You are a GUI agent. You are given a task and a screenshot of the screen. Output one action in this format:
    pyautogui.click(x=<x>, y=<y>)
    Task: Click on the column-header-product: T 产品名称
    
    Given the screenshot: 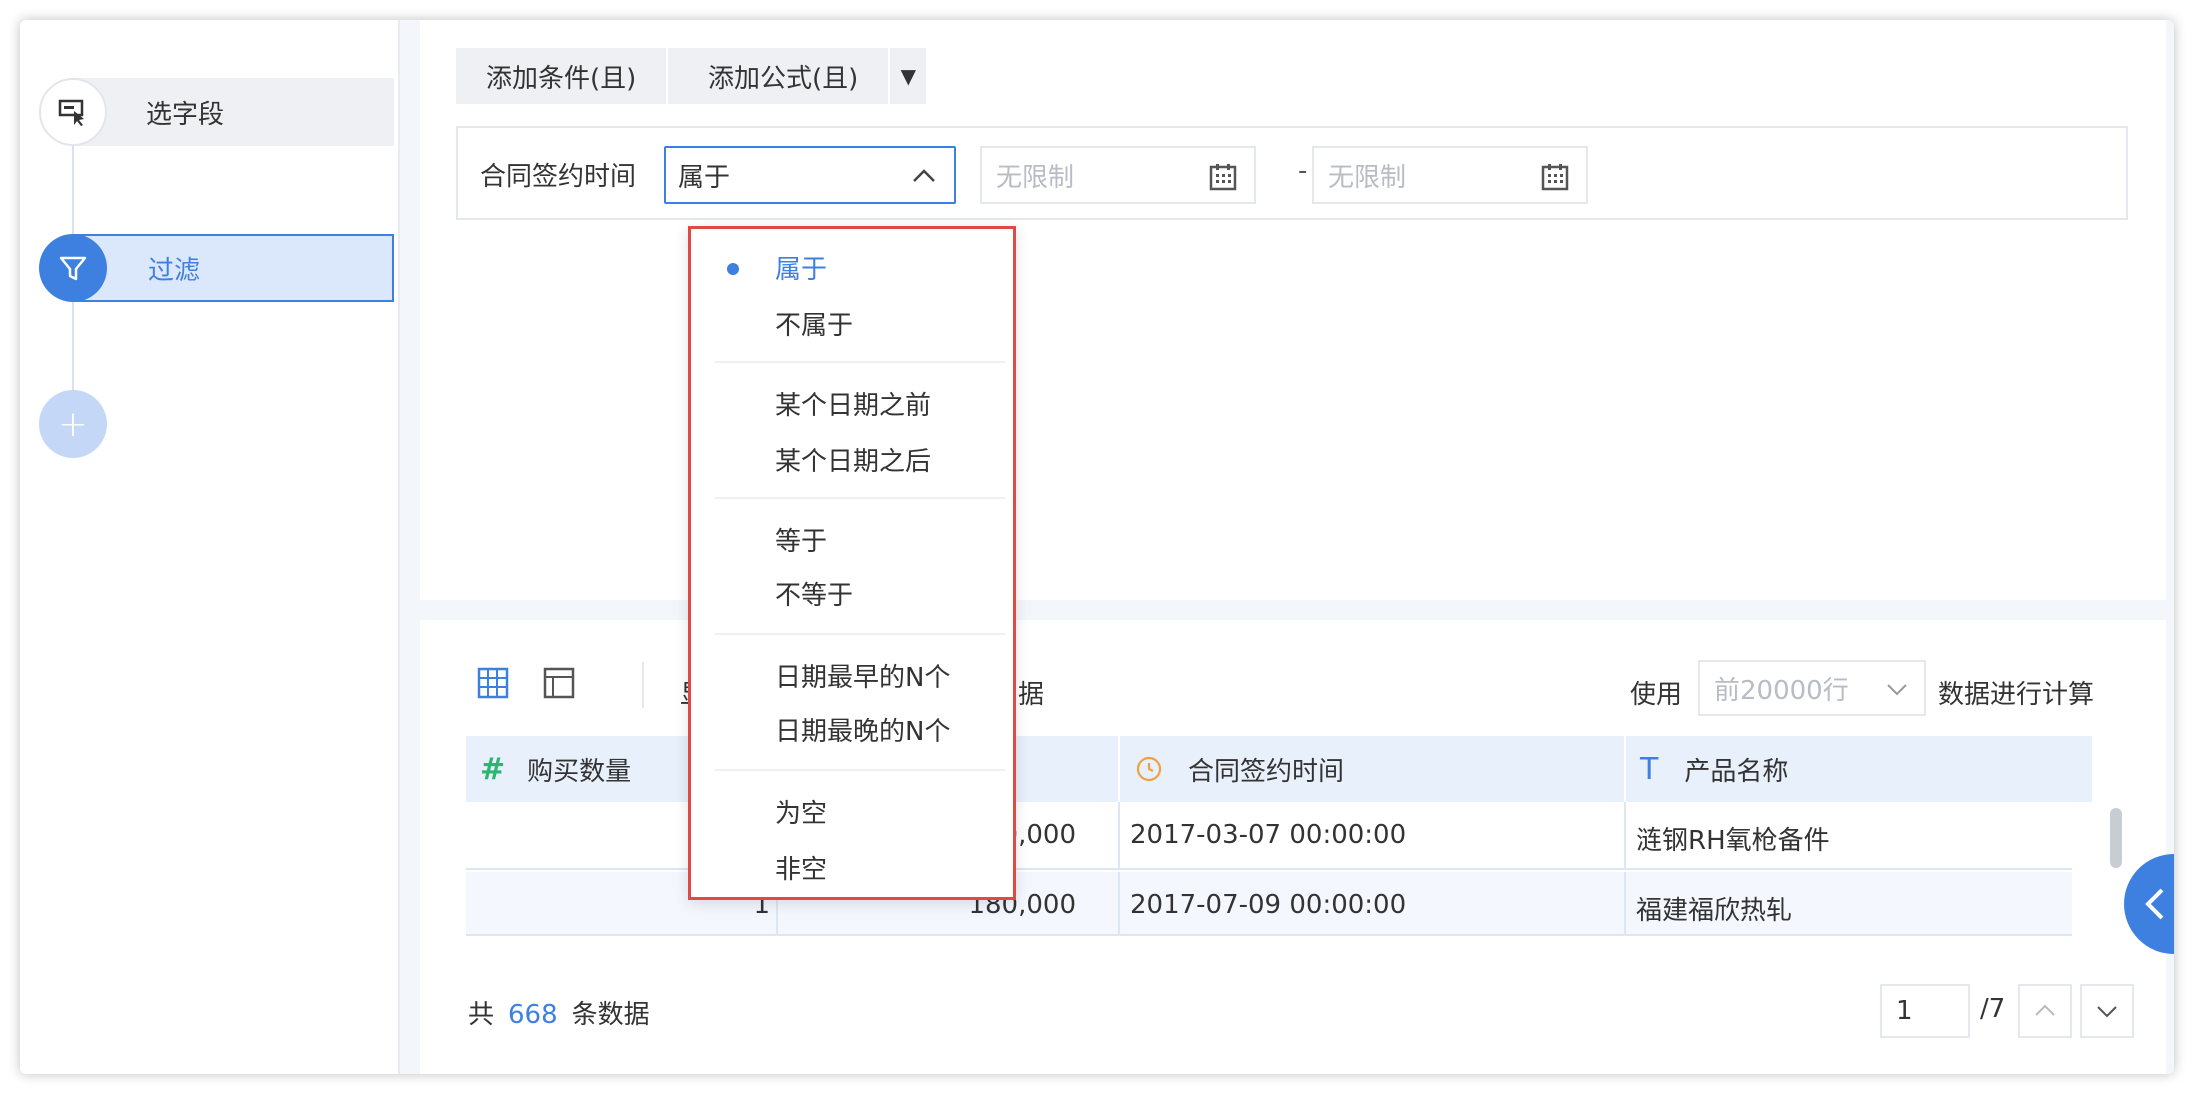 What is the action you would take?
    pyautogui.click(x=1714, y=769)
    